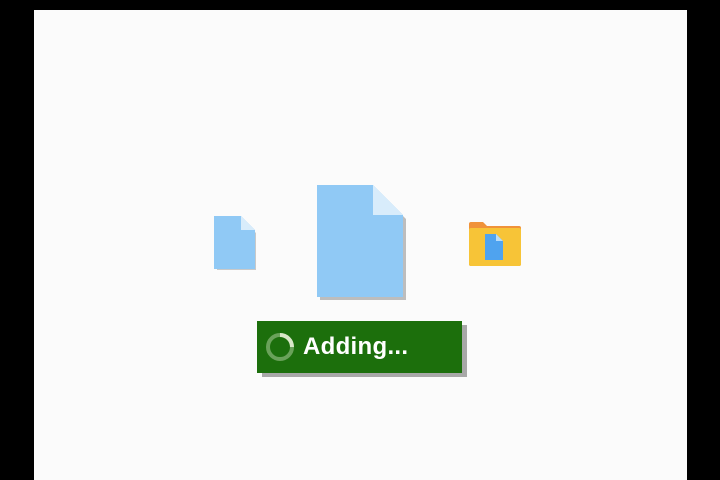 The height and width of the screenshot is (480, 720). What do you see at coordinates (495, 244) in the screenshot?
I see `folder-with-document-icon` at bounding box center [495, 244].